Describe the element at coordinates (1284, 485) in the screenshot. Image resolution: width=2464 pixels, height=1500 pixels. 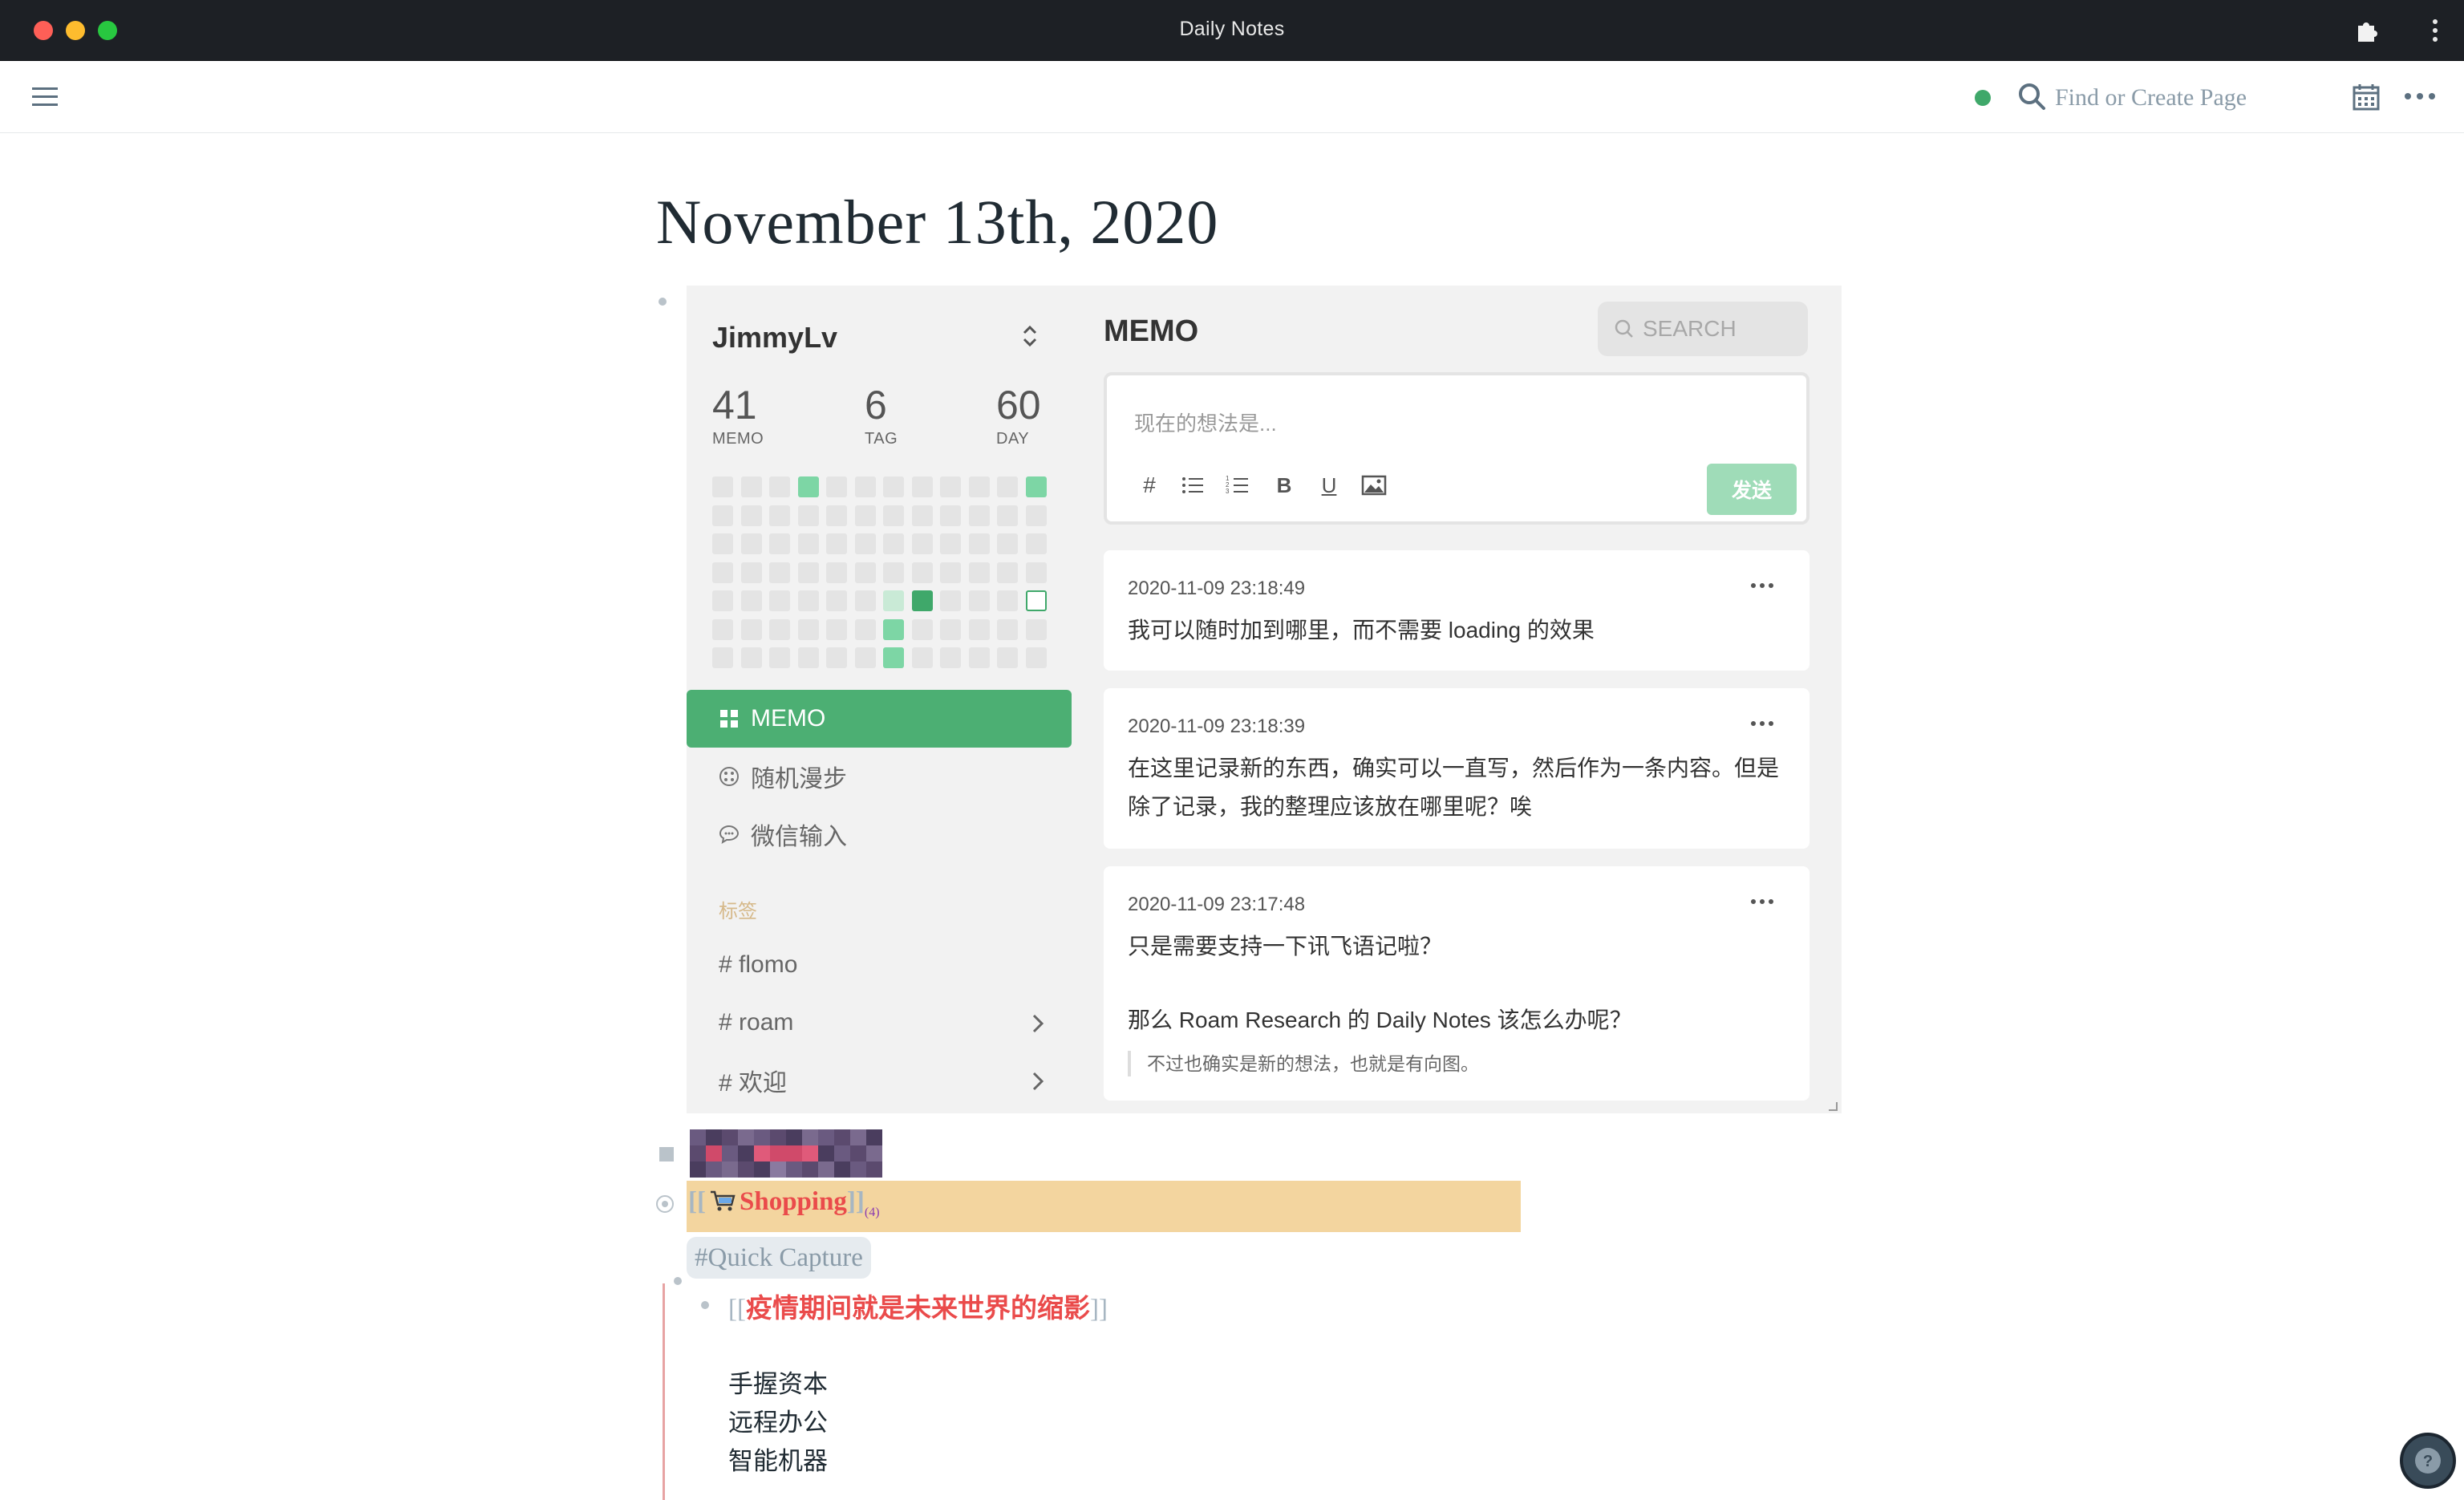
I see `bold-button: B` at that location.